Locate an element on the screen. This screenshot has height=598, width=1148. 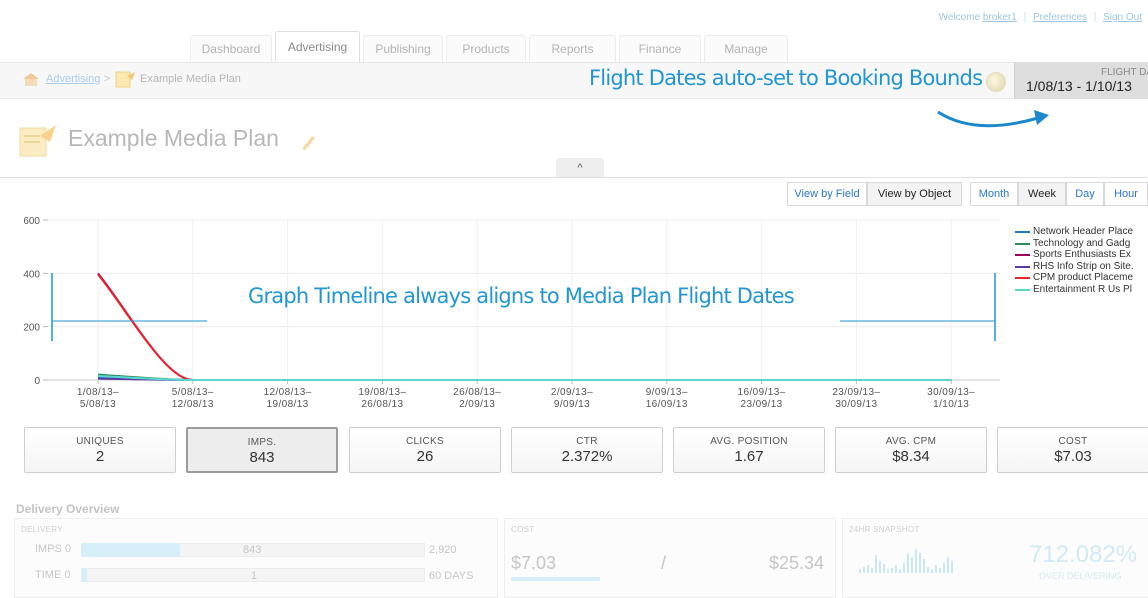
imps-current: 843 is located at coordinates (252, 550).